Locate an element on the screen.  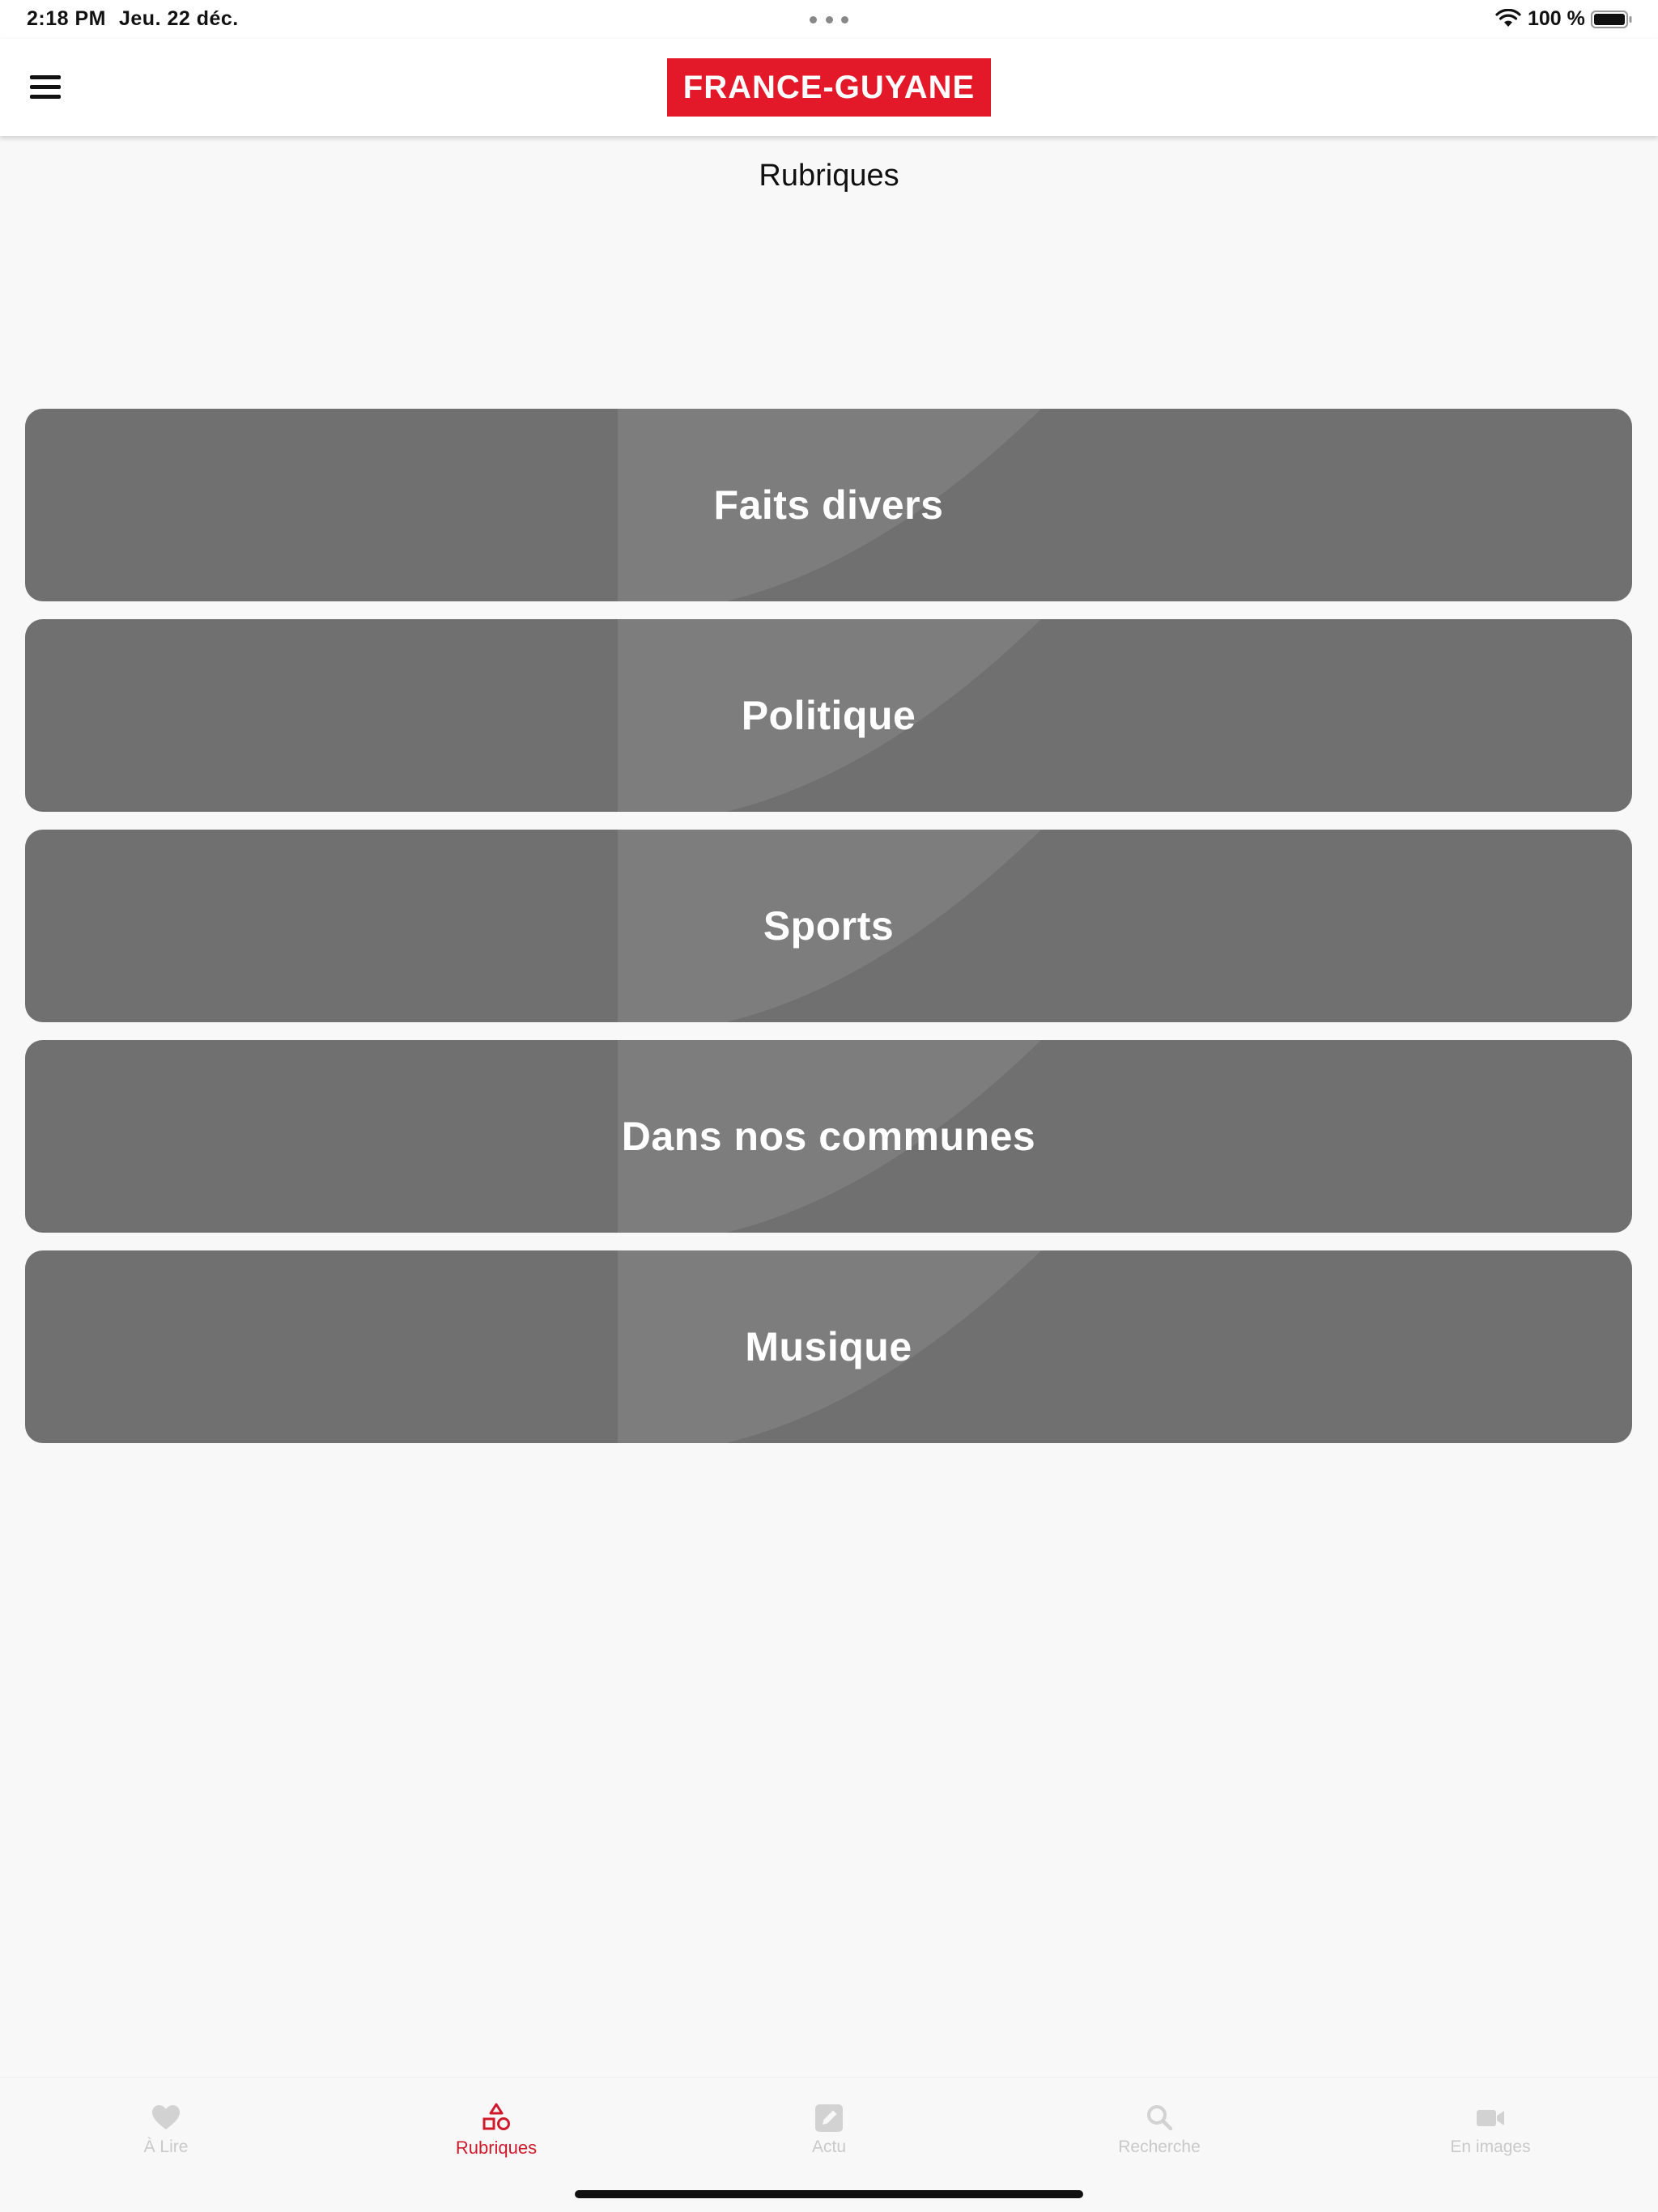
category-label: Sports is located at coordinates (829, 926).